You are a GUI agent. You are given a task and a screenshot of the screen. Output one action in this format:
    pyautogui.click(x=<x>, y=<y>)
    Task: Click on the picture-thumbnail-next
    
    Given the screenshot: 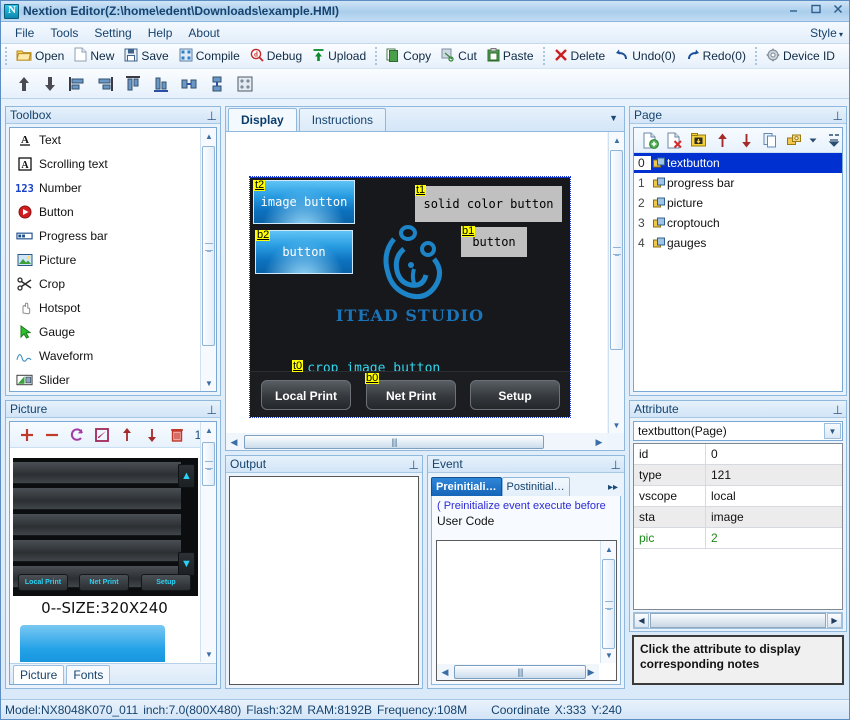 What is the action you would take?
    pyautogui.click(x=92, y=643)
    